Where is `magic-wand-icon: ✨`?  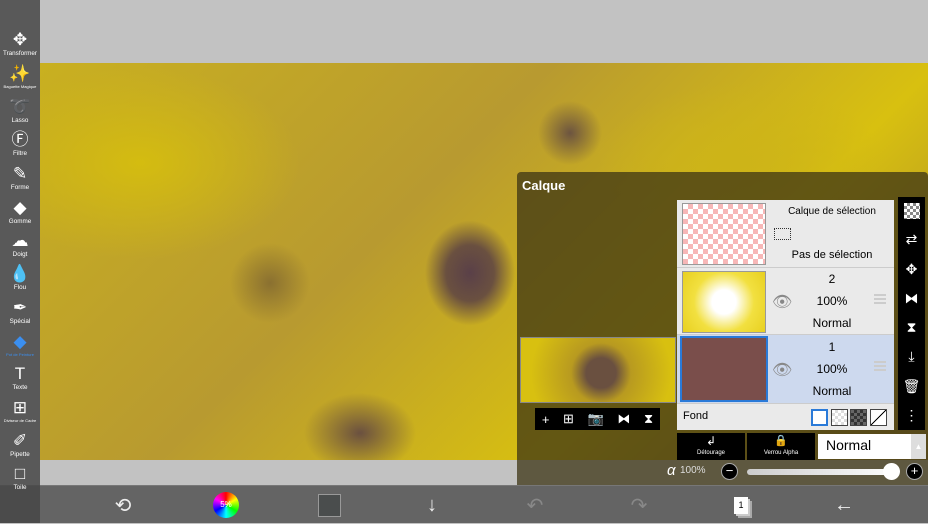 magic-wand-icon: ✨ is located at coordinates (20, 73).